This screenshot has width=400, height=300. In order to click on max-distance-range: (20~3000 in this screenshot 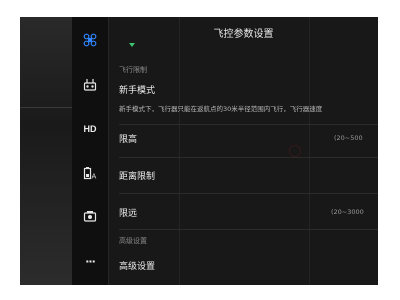, I will do `click(347, 212)`.